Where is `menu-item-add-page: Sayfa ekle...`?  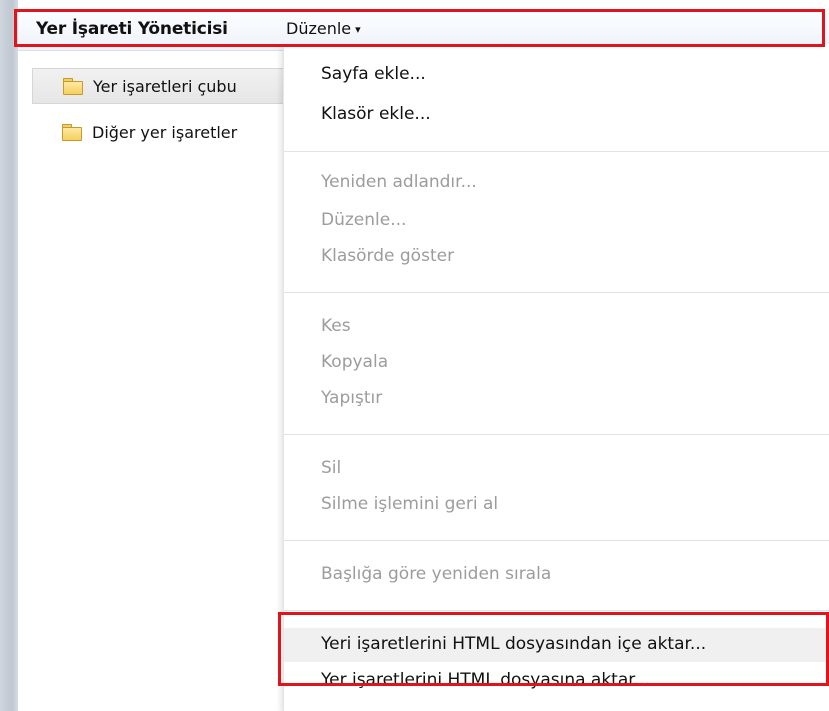 menu-item-add-page: Sayfa ekle... is located at coordinates (373, 74).